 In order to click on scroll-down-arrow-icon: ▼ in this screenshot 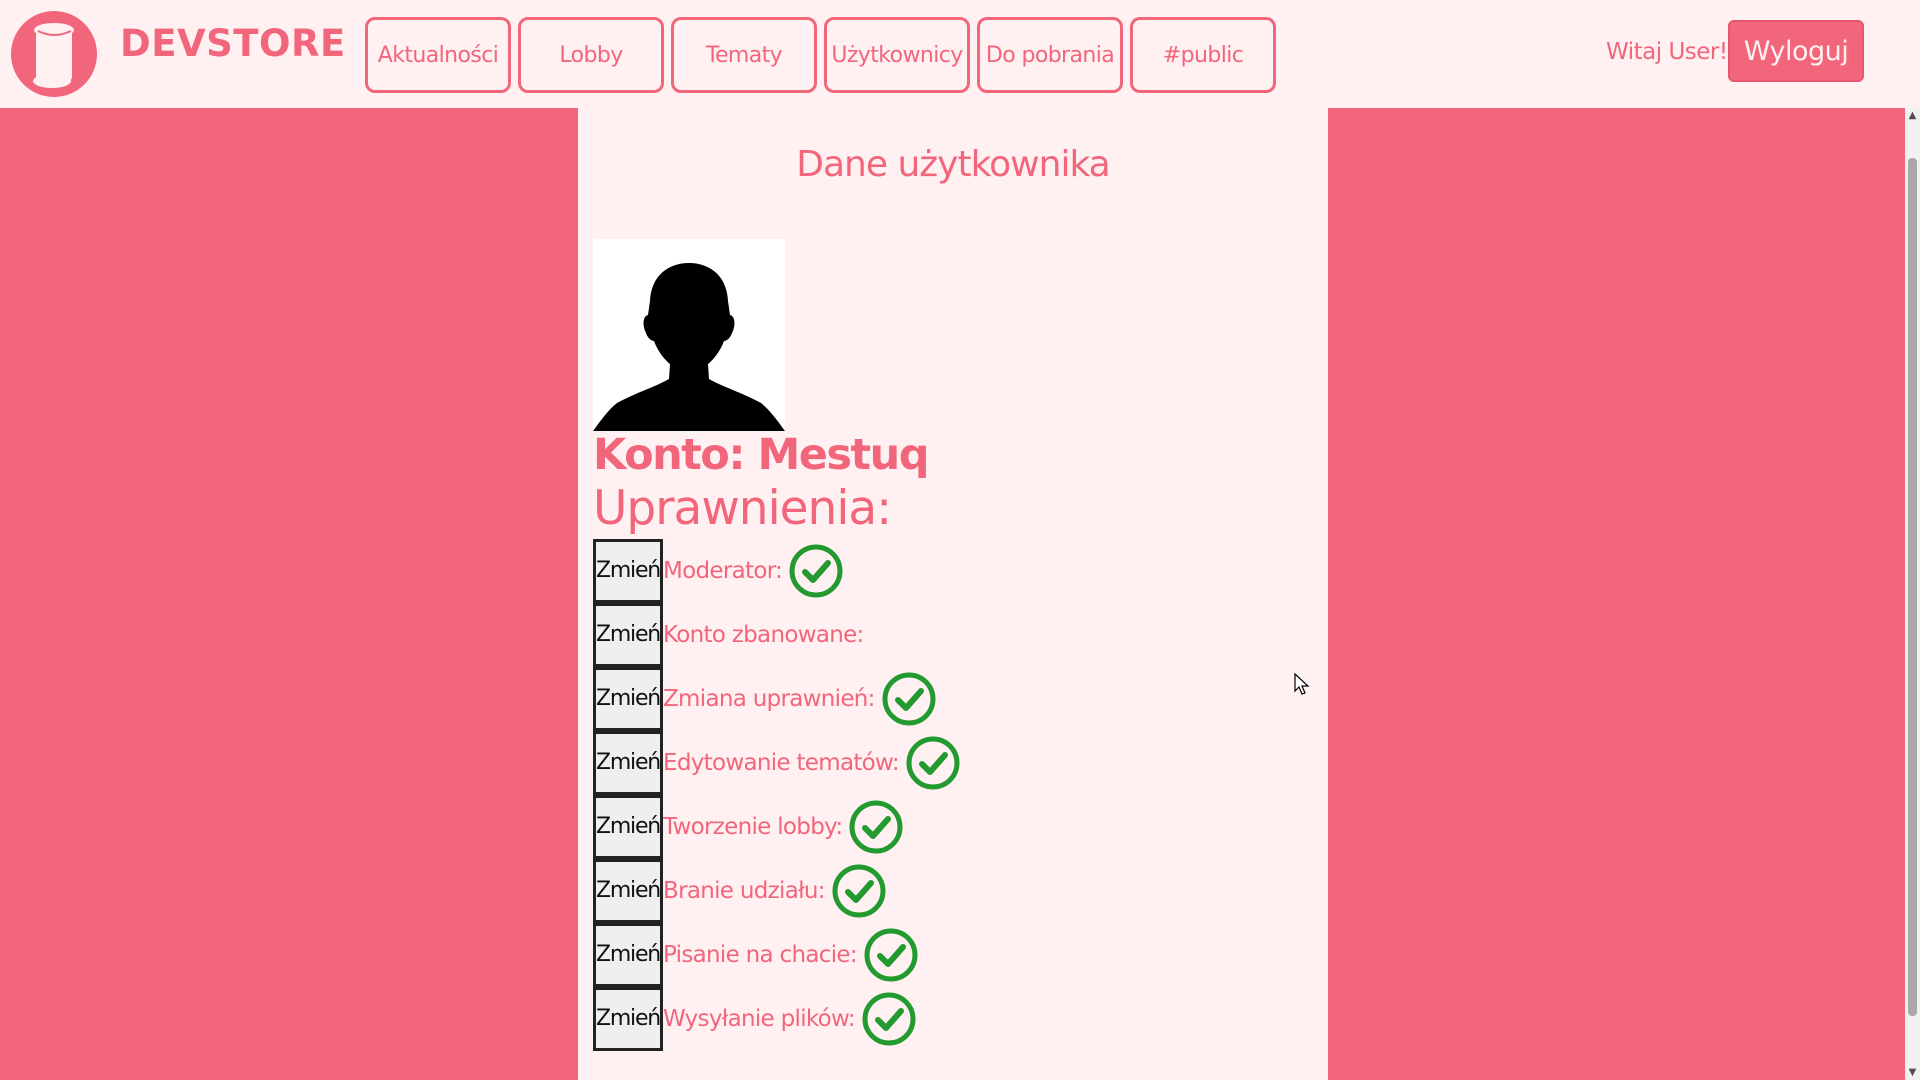, I will do `click(1912, 1072)`.